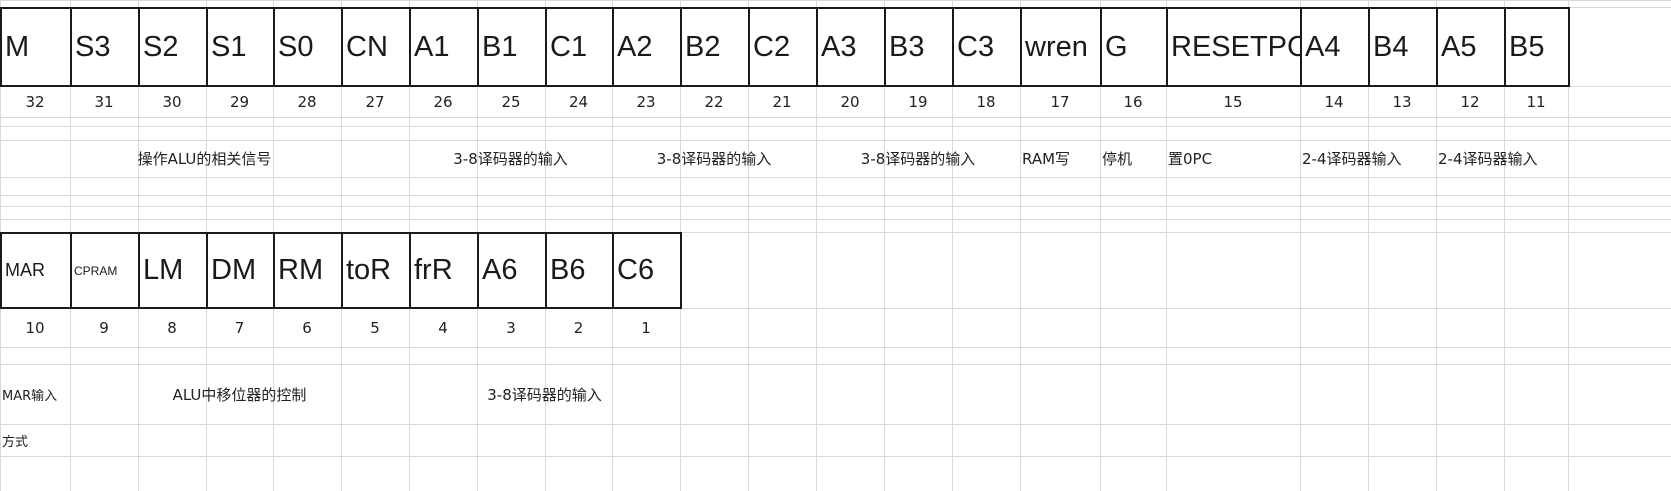  I want to click on bit-number-cell: 24, so click(578, 102).